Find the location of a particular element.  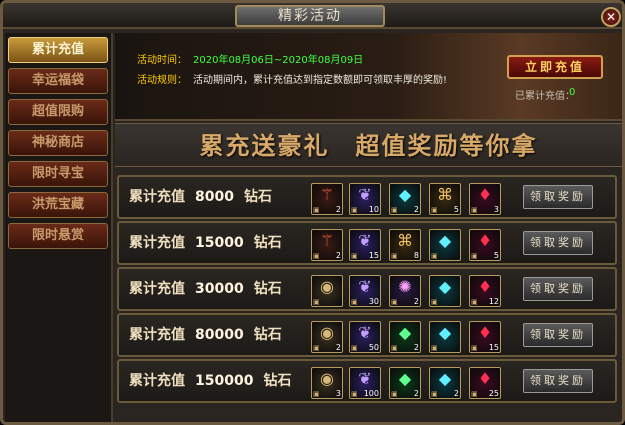

event-time-value: 2020年08月06日~2020年08月09日 is located at coordinates (278, 60).